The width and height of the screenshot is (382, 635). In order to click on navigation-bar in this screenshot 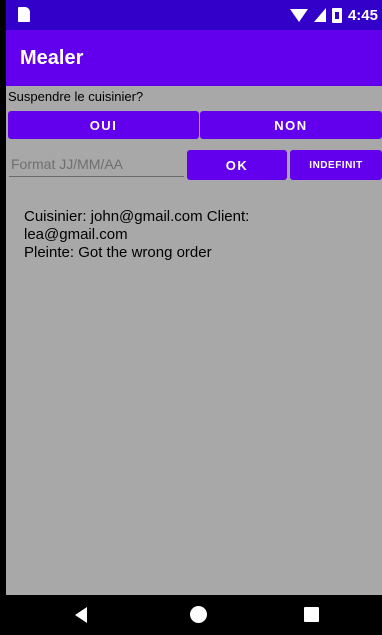, I will do `click(194, 615)`.